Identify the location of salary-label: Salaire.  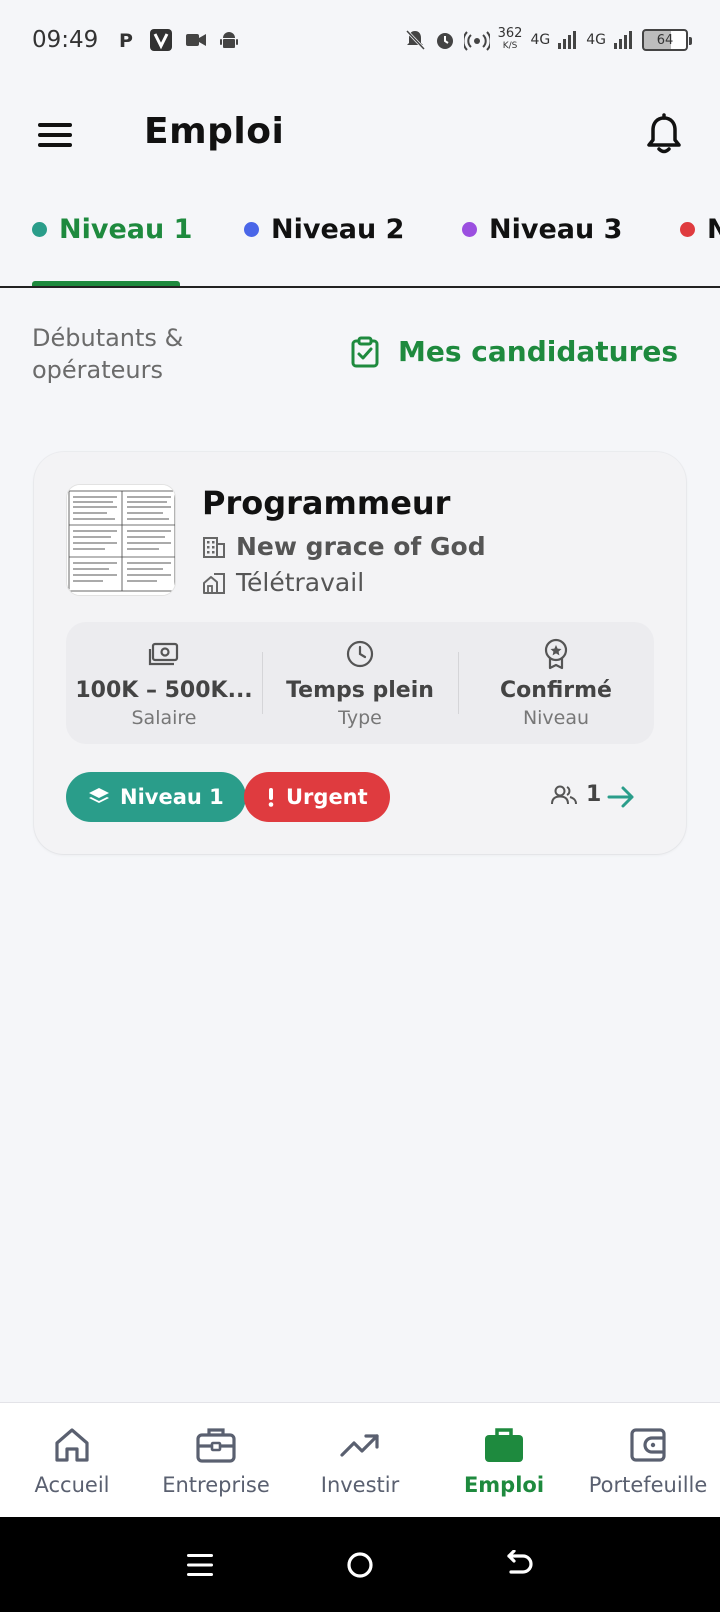
(164, 717).